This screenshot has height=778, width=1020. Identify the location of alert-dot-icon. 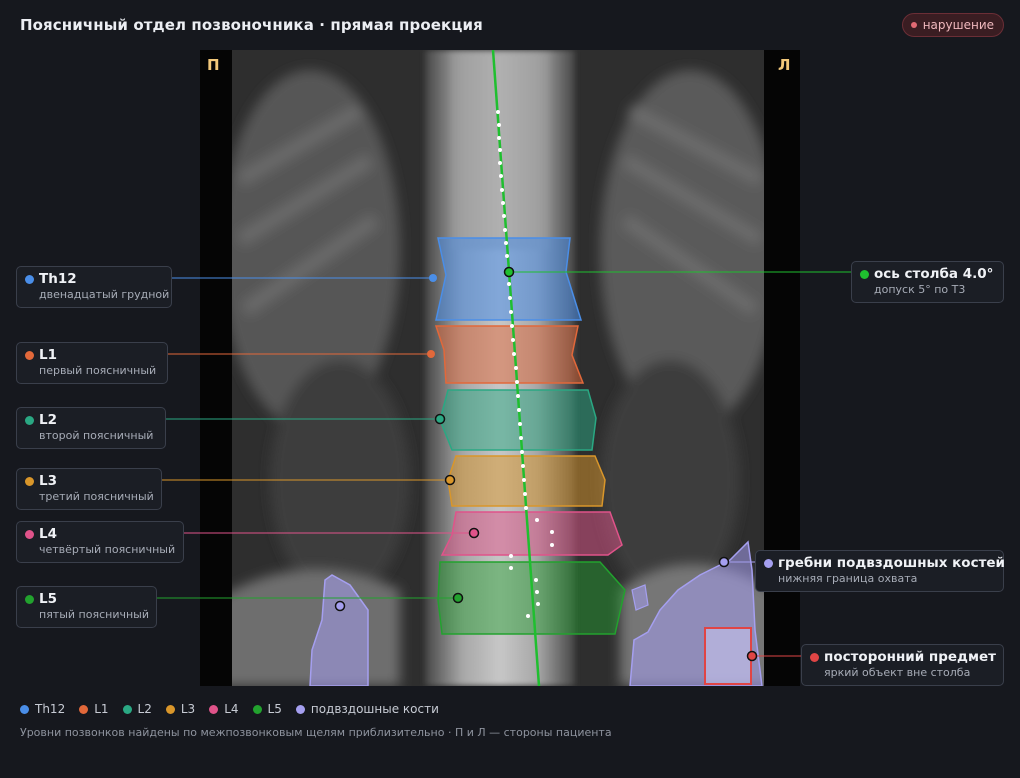
(913, 25).